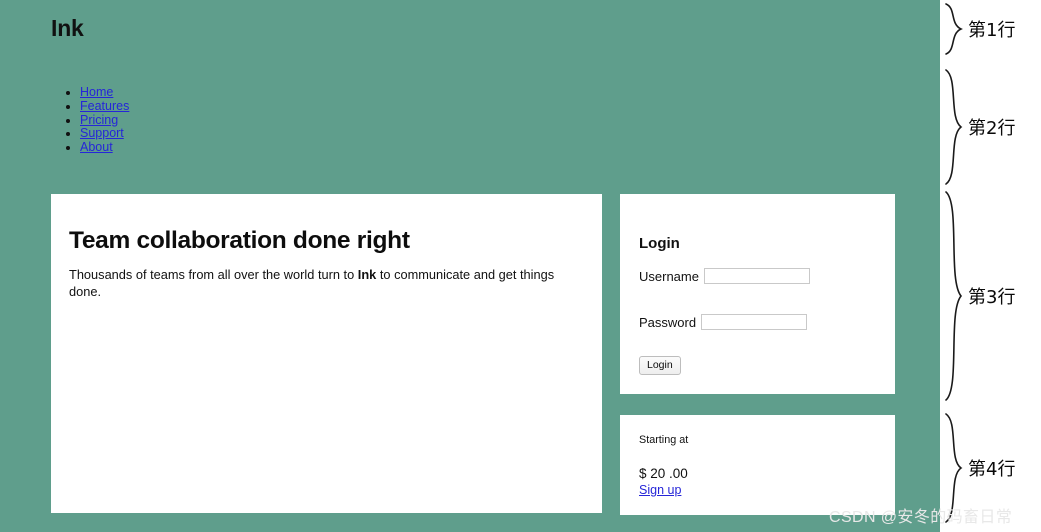  I want to click on list-item: Home, so click(104, 92).